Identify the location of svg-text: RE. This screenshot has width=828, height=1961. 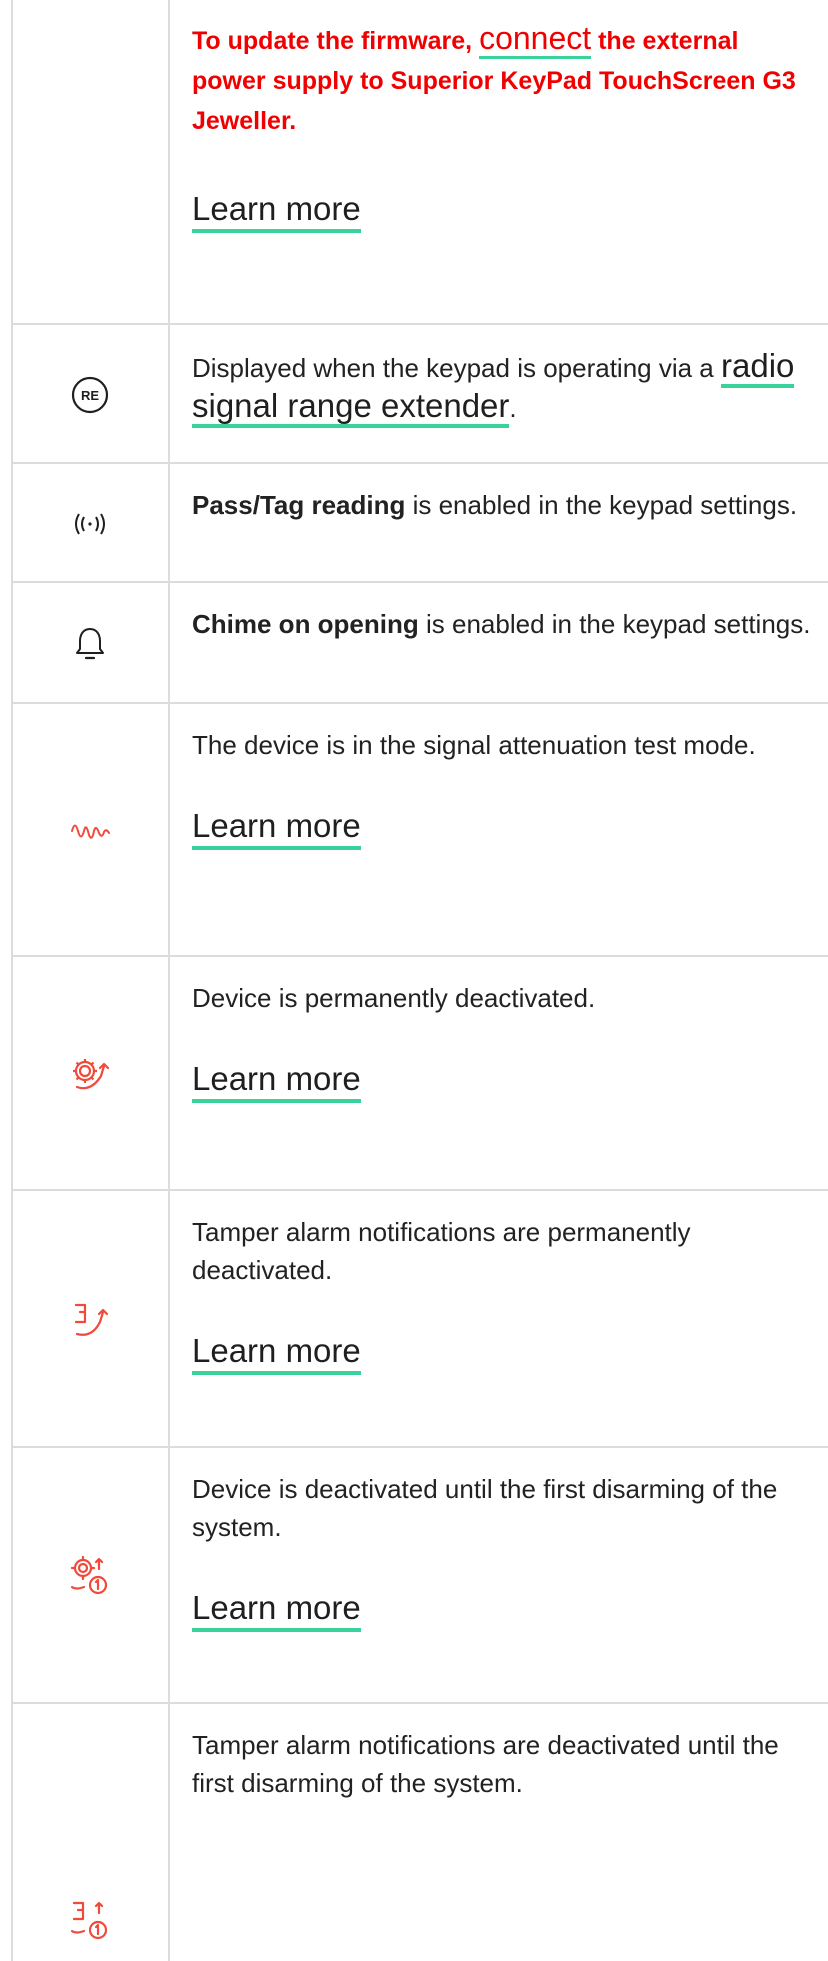
(90, 395).